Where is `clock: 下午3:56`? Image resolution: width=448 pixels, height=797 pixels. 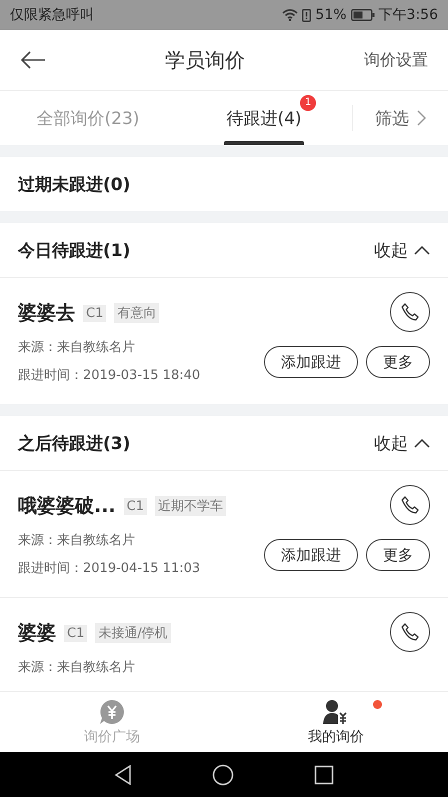
clock: 下午3:56 is located at coordinates (408, 15).